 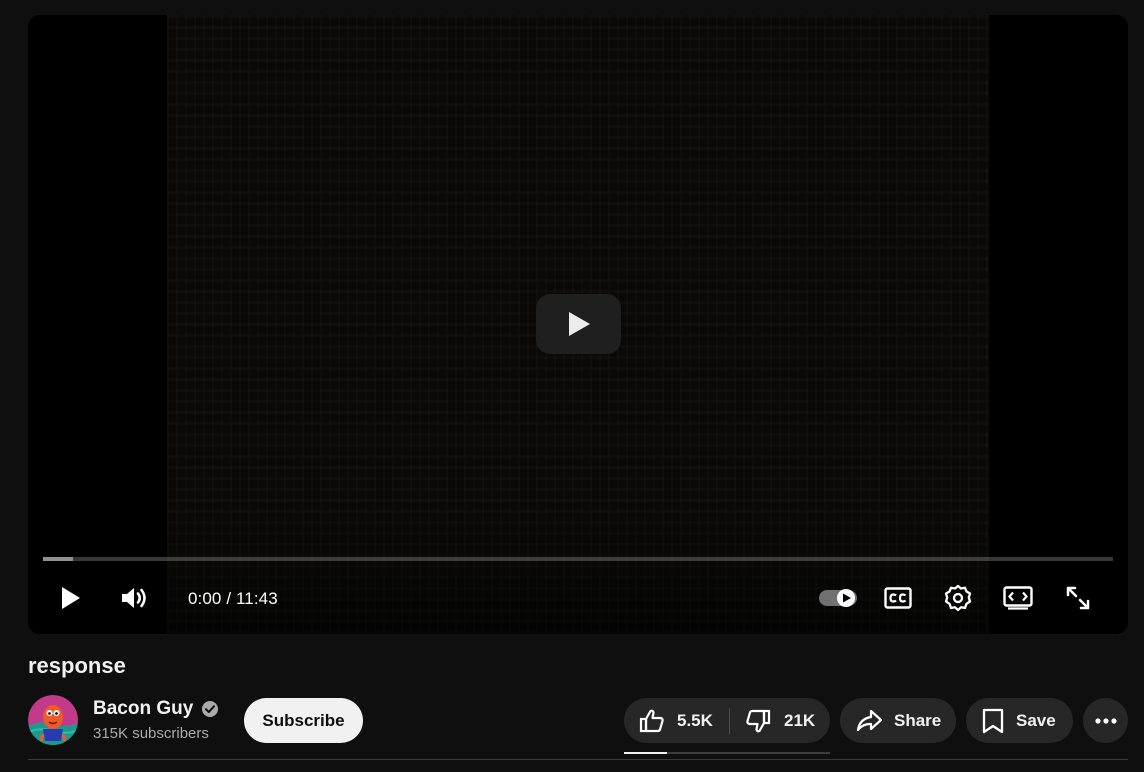 What do you see at coordinates (869, 720) in the screenshot?
I see `share-icon` at bounding box center [869, 720].